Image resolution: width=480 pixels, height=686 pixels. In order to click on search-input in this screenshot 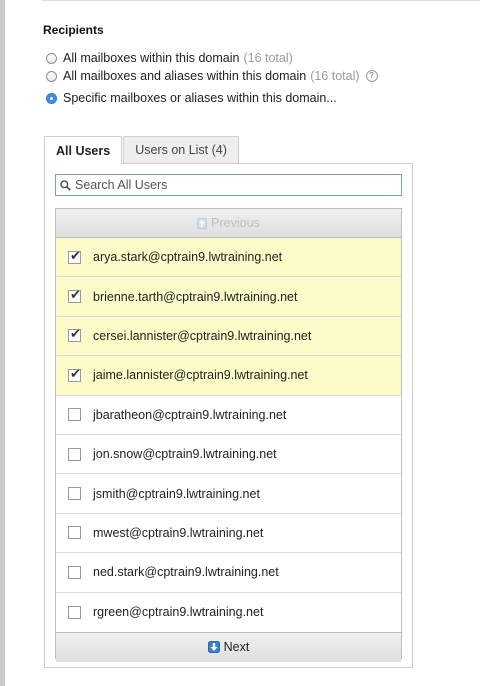, I will do `click(225, 185)`.